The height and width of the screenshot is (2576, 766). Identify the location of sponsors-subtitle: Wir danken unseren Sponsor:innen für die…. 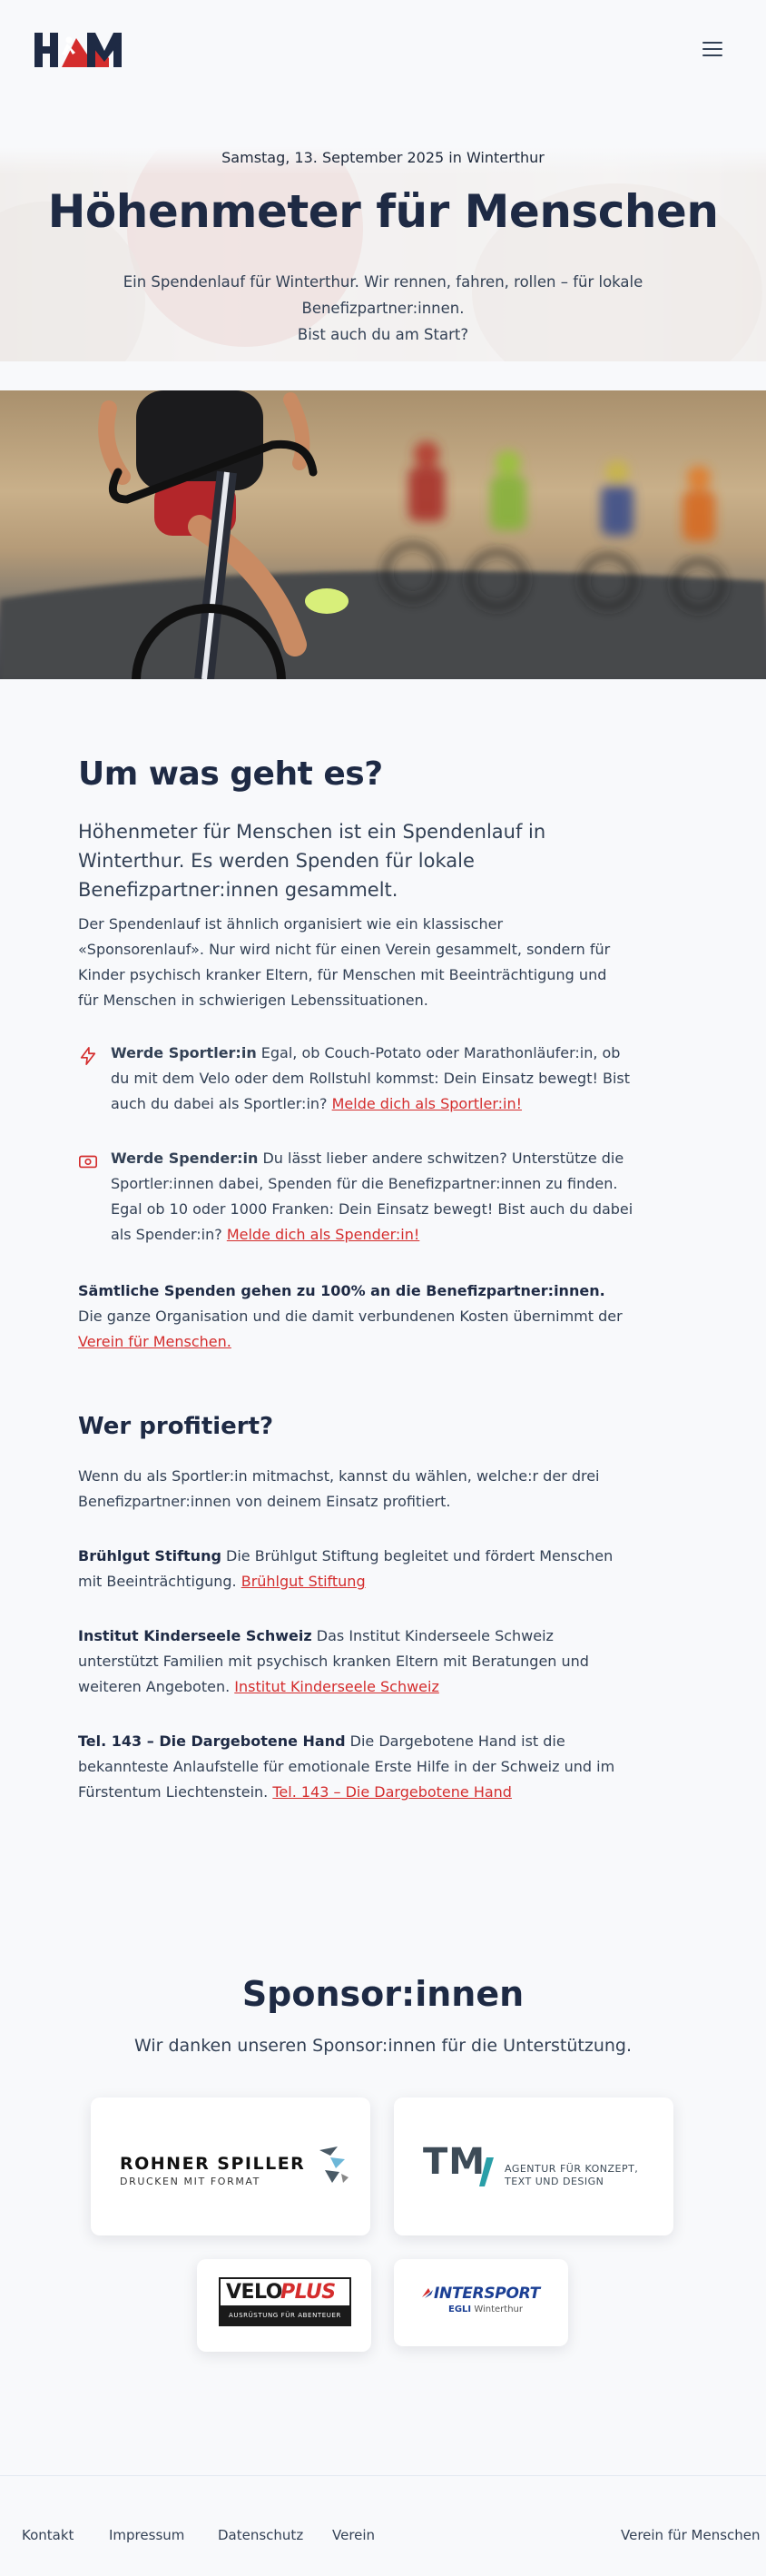
(383, 2046).